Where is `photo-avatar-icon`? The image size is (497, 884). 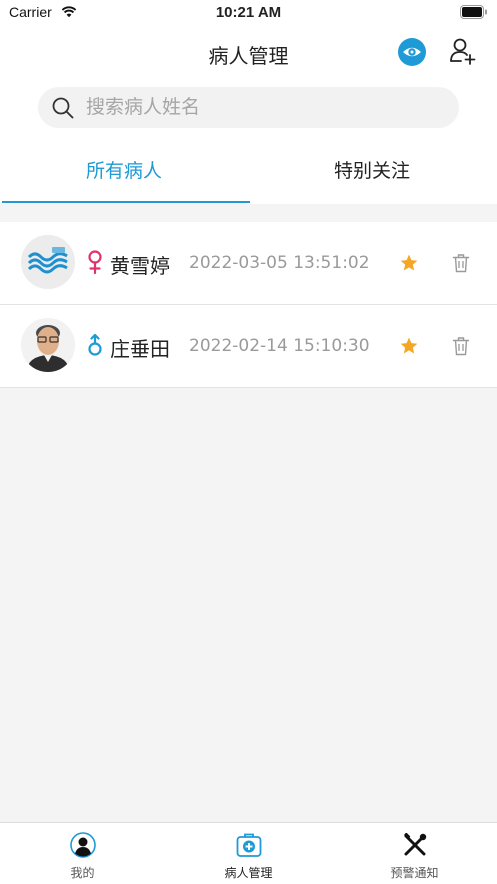 photo-avatar-icon is located at coordinates (48, 345).